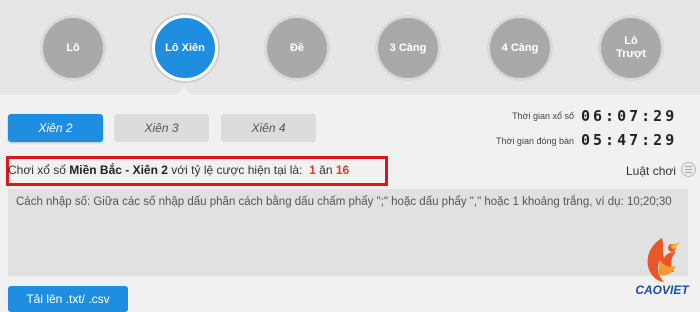 The height and width of the screenshot is (312, 700). What do you see at coordinates (662, 267) in the screenshot?
I see `caoviet-logo: CAOVIET` at bounding box center [662, 267].